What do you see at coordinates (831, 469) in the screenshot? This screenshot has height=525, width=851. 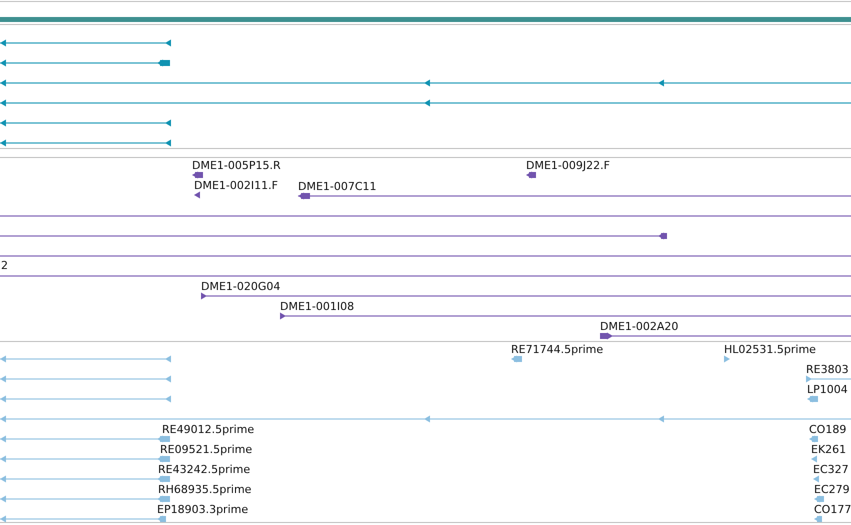 I see `feature-label: EC327` at bounding box center [831, 469].